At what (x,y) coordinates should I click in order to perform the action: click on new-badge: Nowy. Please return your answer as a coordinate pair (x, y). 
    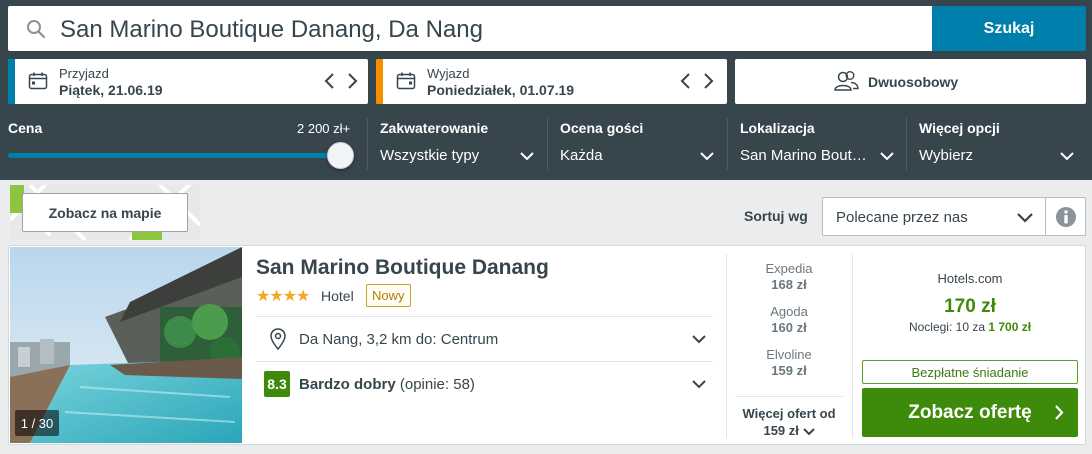
    Looking at the image, I should click on (388, 295).